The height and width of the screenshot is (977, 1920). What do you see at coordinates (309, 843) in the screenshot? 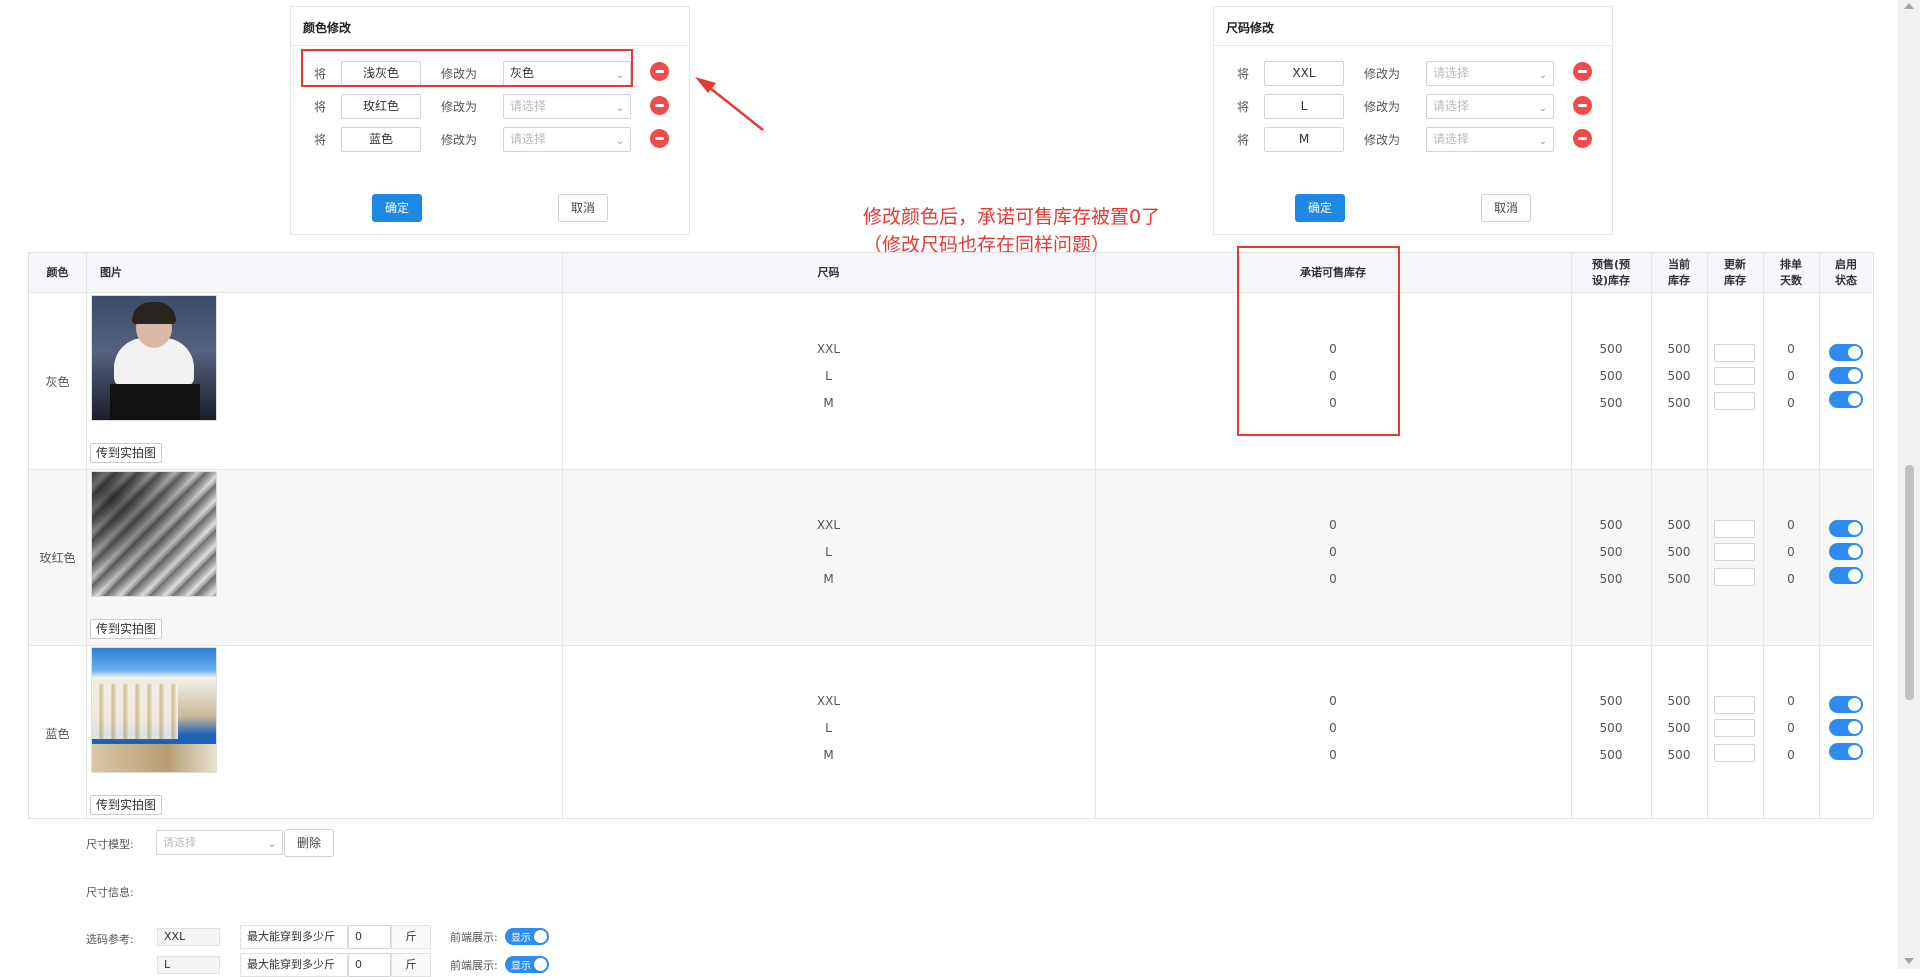
I see `delete-button: 删除` at bounding box center [309, 843].